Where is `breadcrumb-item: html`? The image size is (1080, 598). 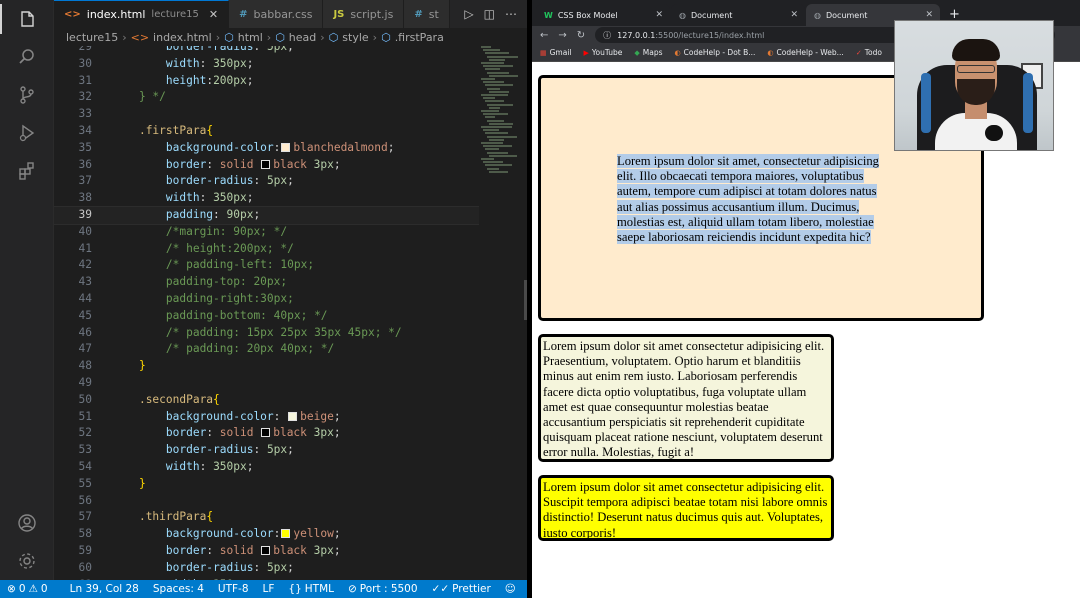 breadcrumb-item: html is located at coordinates (250, 37).